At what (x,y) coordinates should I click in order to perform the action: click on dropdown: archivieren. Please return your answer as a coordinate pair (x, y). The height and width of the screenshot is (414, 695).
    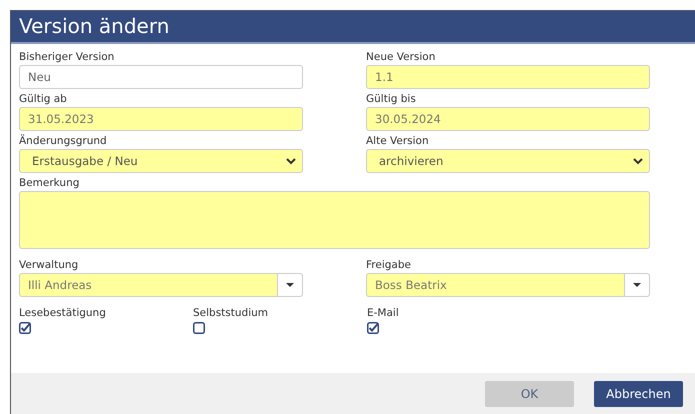
    Looking at the image, I should click on (508, 161).